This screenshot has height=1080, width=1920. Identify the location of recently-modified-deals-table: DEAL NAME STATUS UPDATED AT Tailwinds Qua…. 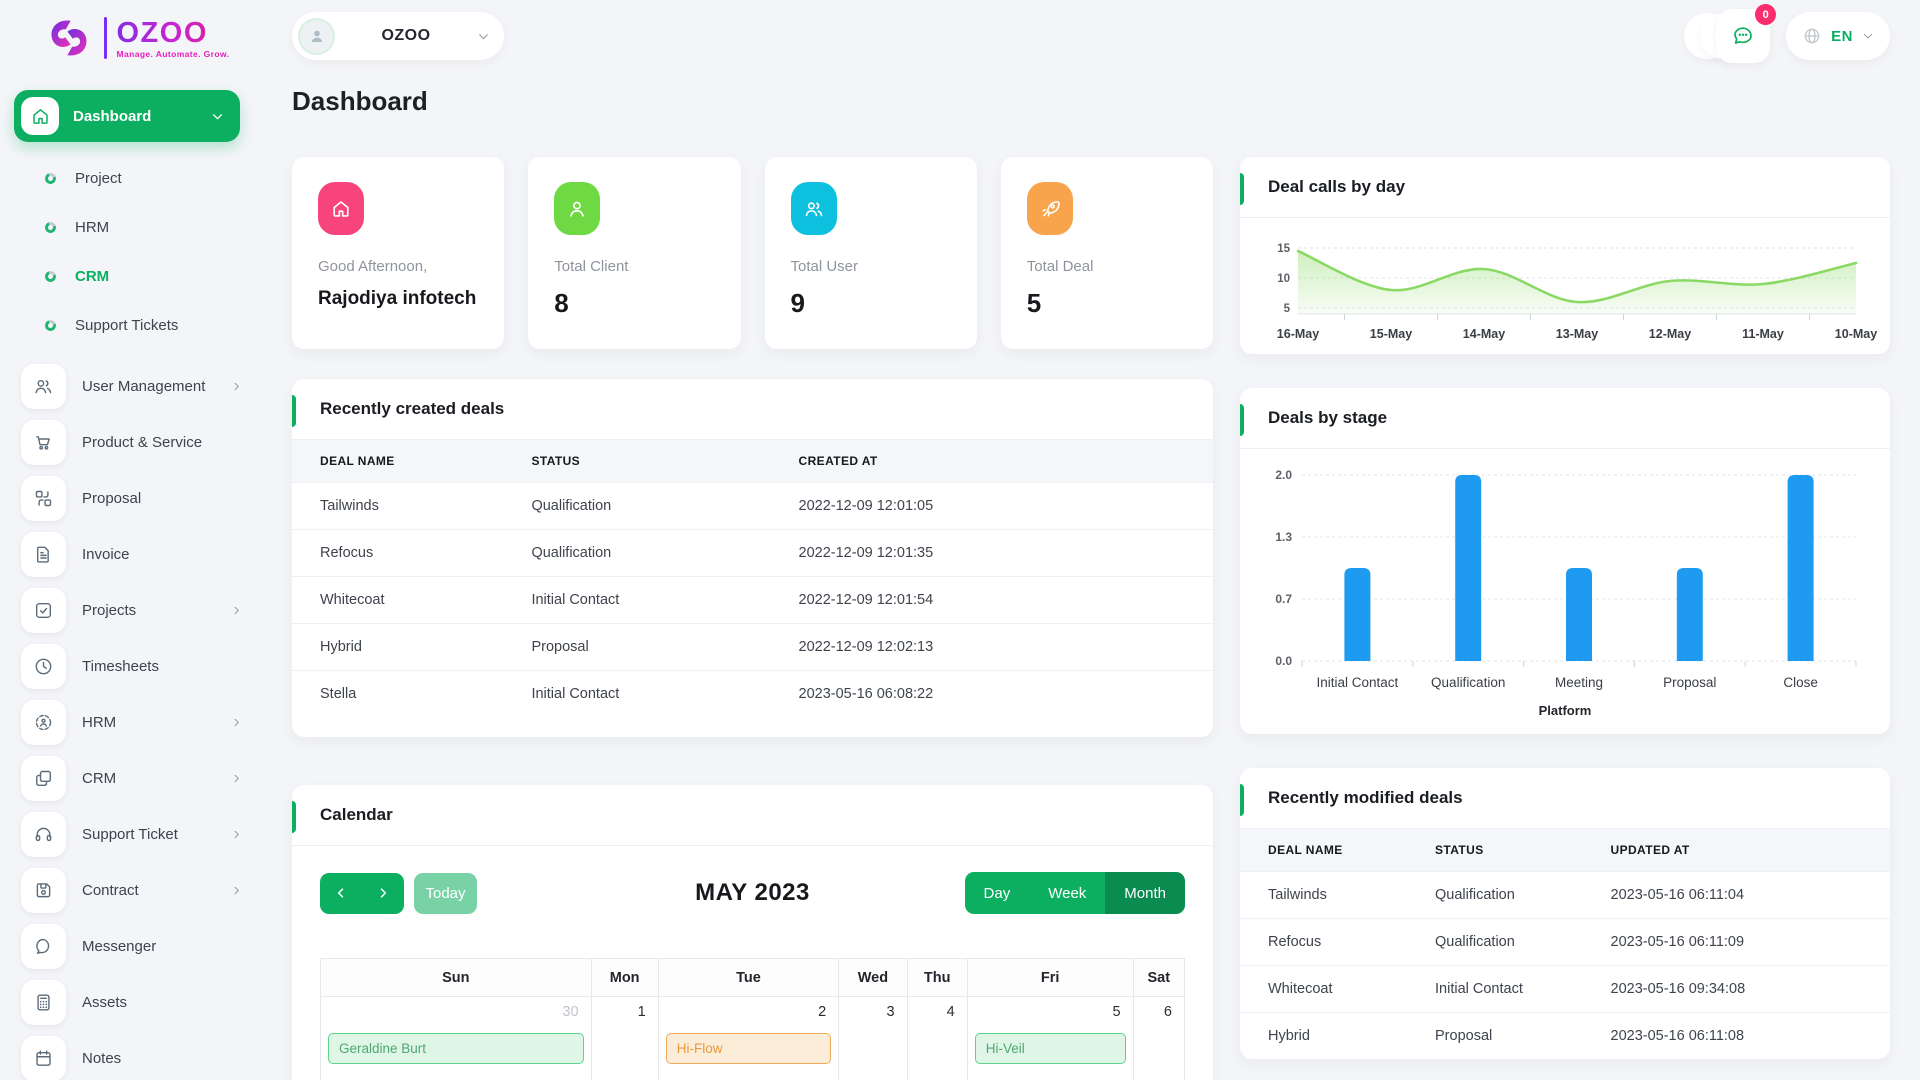
(1565, 944).